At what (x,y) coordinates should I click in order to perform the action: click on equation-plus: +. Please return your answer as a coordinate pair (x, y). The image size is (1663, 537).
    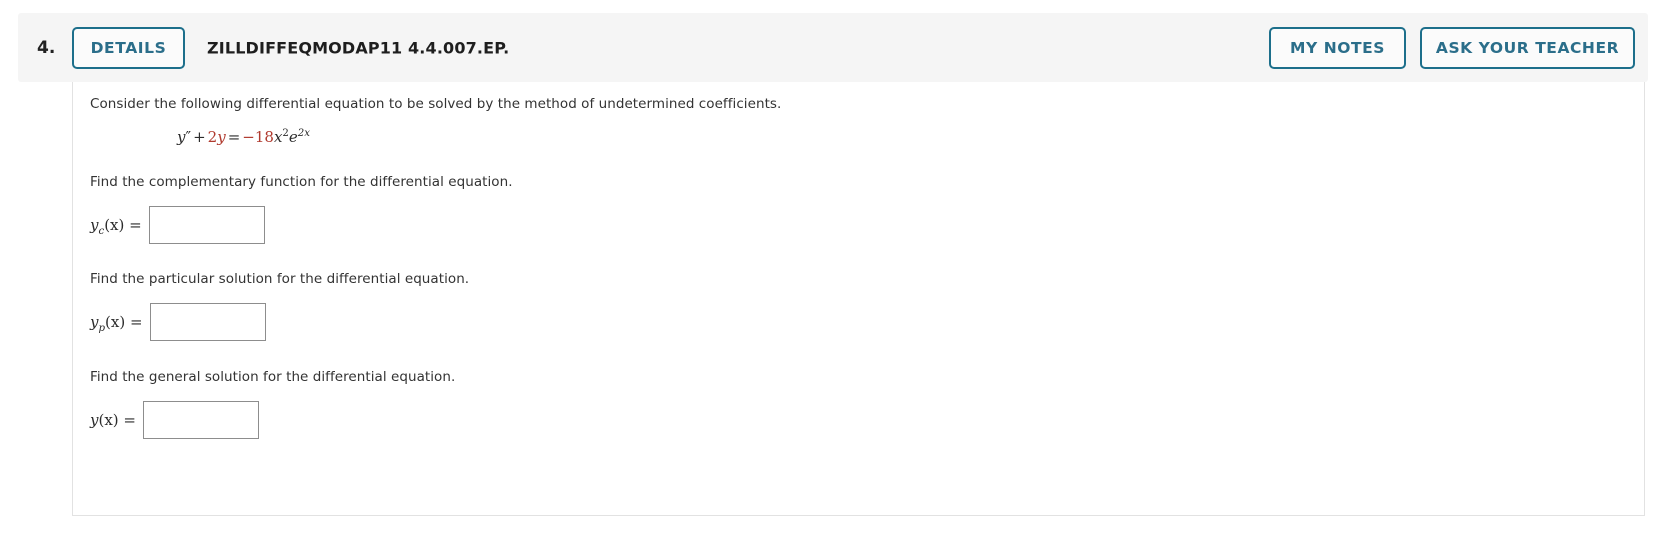
    Looking at the image, I should click on (199, 137).